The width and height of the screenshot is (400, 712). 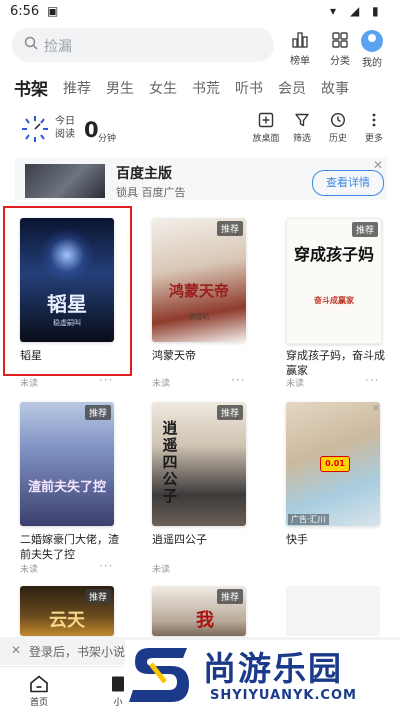 What do you see at coordinates (333, 11) in the screenshot?
I see `wifi-icon: ▾` at bounding box center [333, 11].